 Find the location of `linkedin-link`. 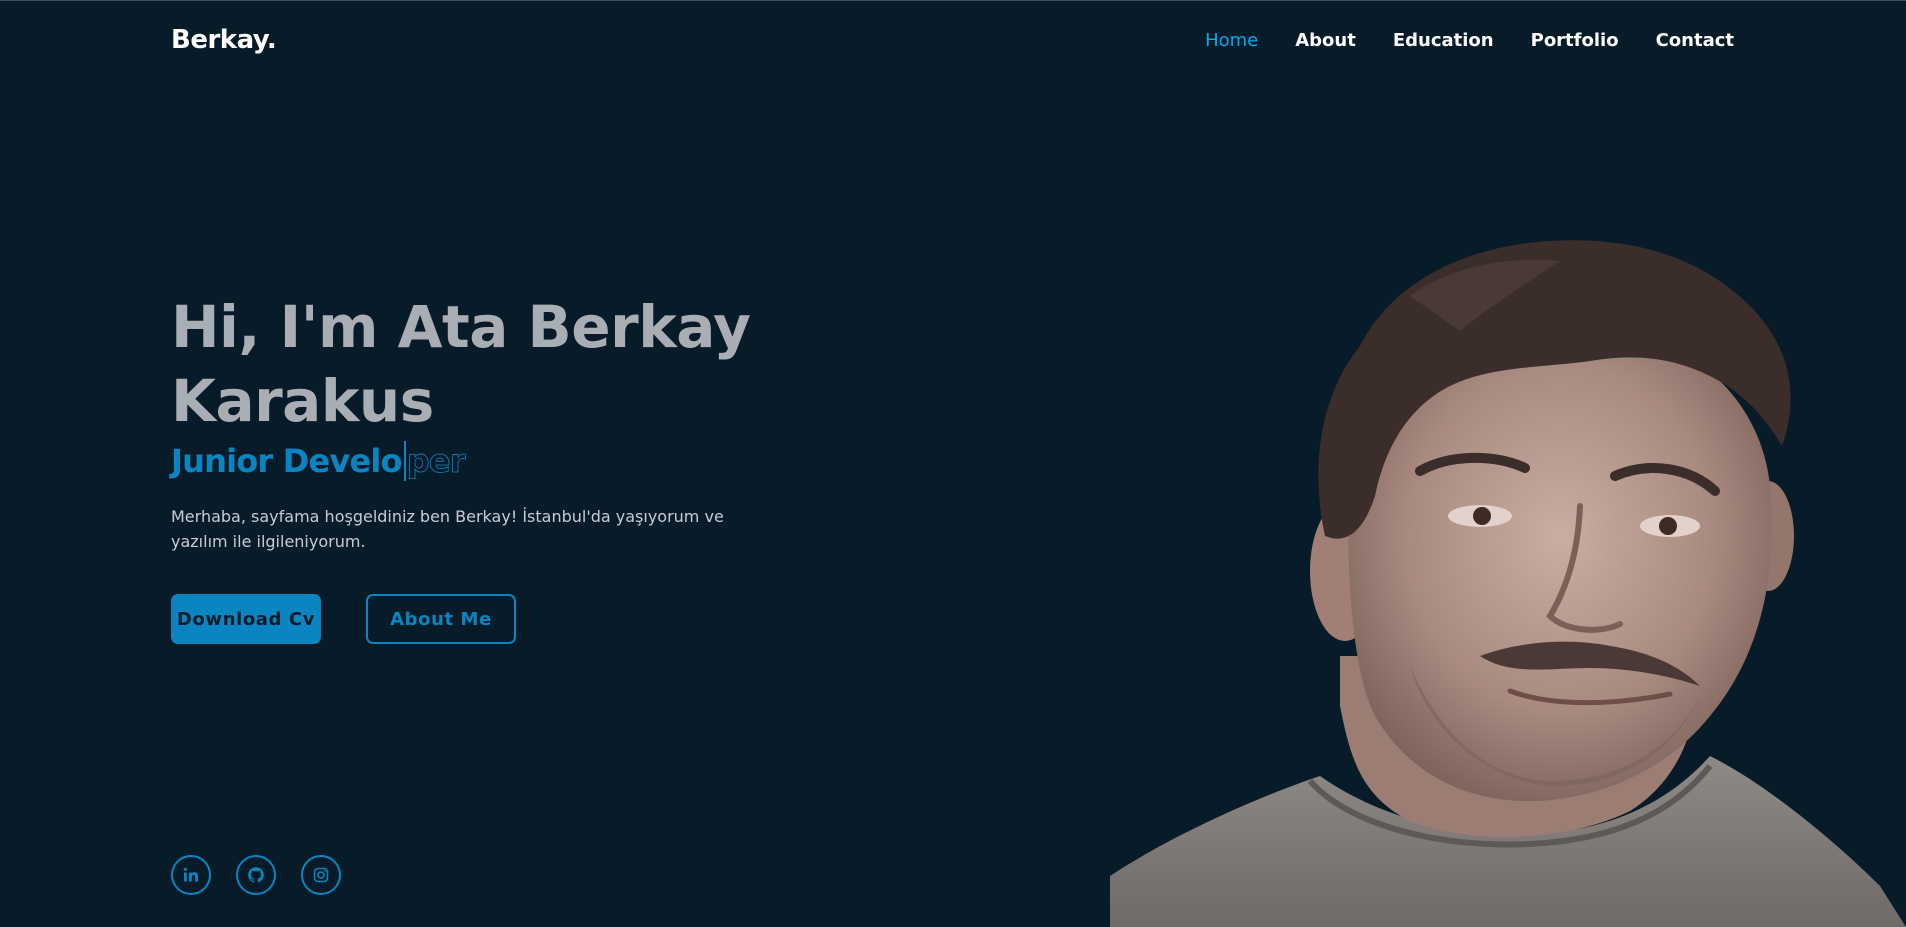

linkedin-link is located at coordinates (191, 875).